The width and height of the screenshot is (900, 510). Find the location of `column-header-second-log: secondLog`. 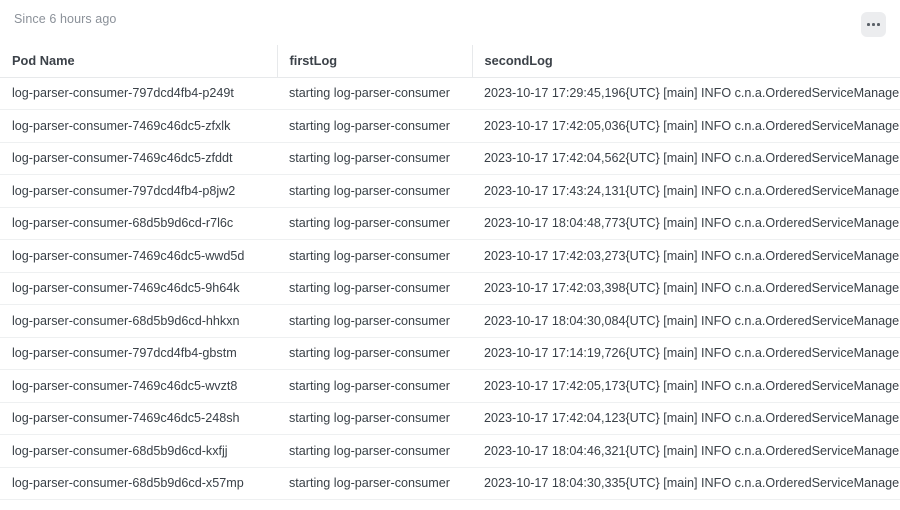

column-header-second-log: secondLog is located at coordinates (686, 61).